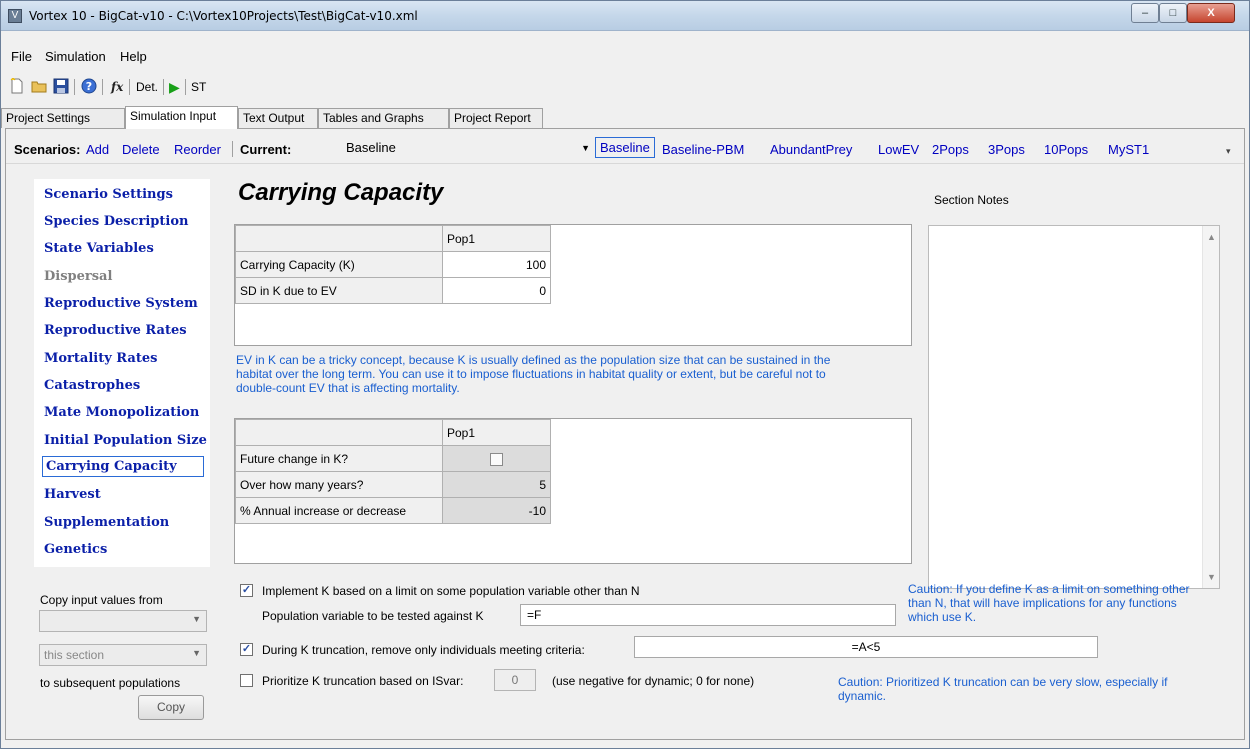 The width and height of the screenshot is (1250, 749). I want to click on copy-input-label: Copy input values from, so click(101, 600).